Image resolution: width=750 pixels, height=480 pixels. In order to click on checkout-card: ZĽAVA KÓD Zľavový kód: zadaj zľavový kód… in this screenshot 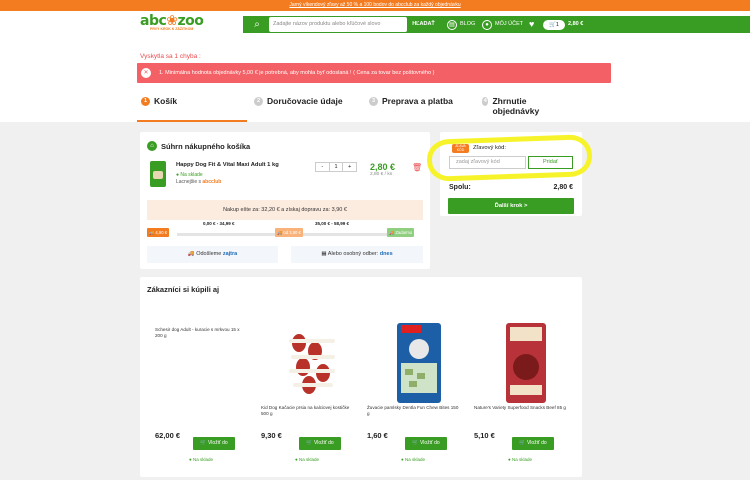, I will do `click(511, 174)`.